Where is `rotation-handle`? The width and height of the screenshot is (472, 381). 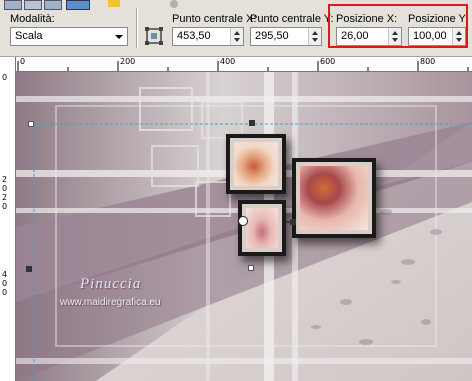 rotation-handle is located at coordinates (293, 222).